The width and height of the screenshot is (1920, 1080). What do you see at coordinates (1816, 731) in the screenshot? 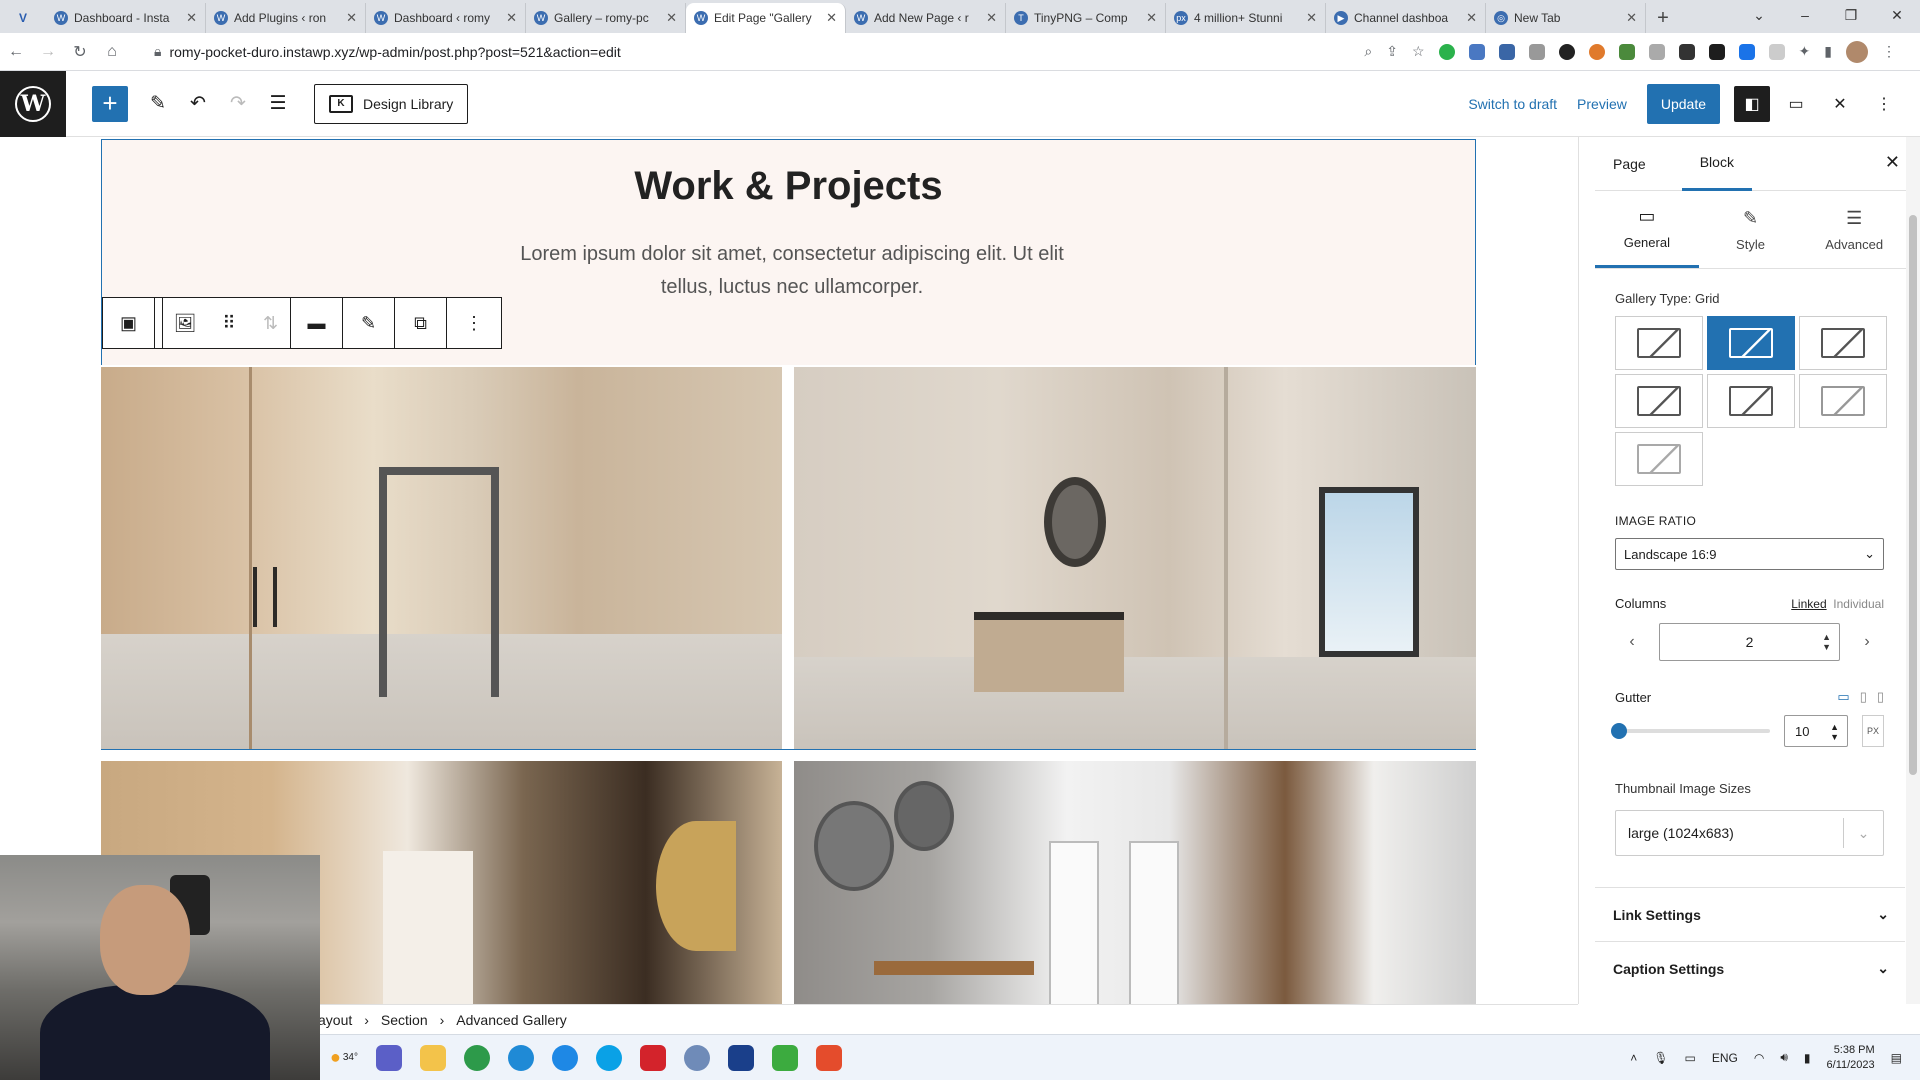
I see `gutter-input: 10 ▲ ▼` at bounding box center [1816, 731].